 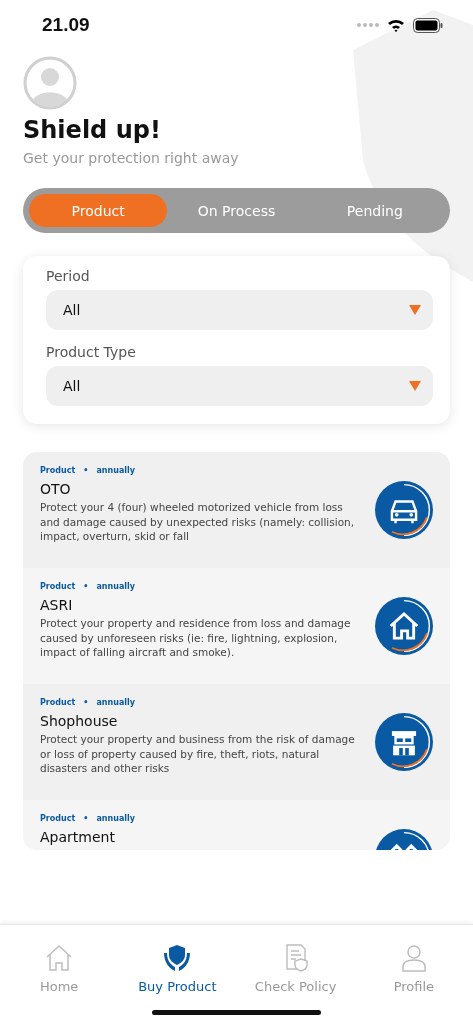 I want to click on status-time: 21.09, so click(x=66, y=25).